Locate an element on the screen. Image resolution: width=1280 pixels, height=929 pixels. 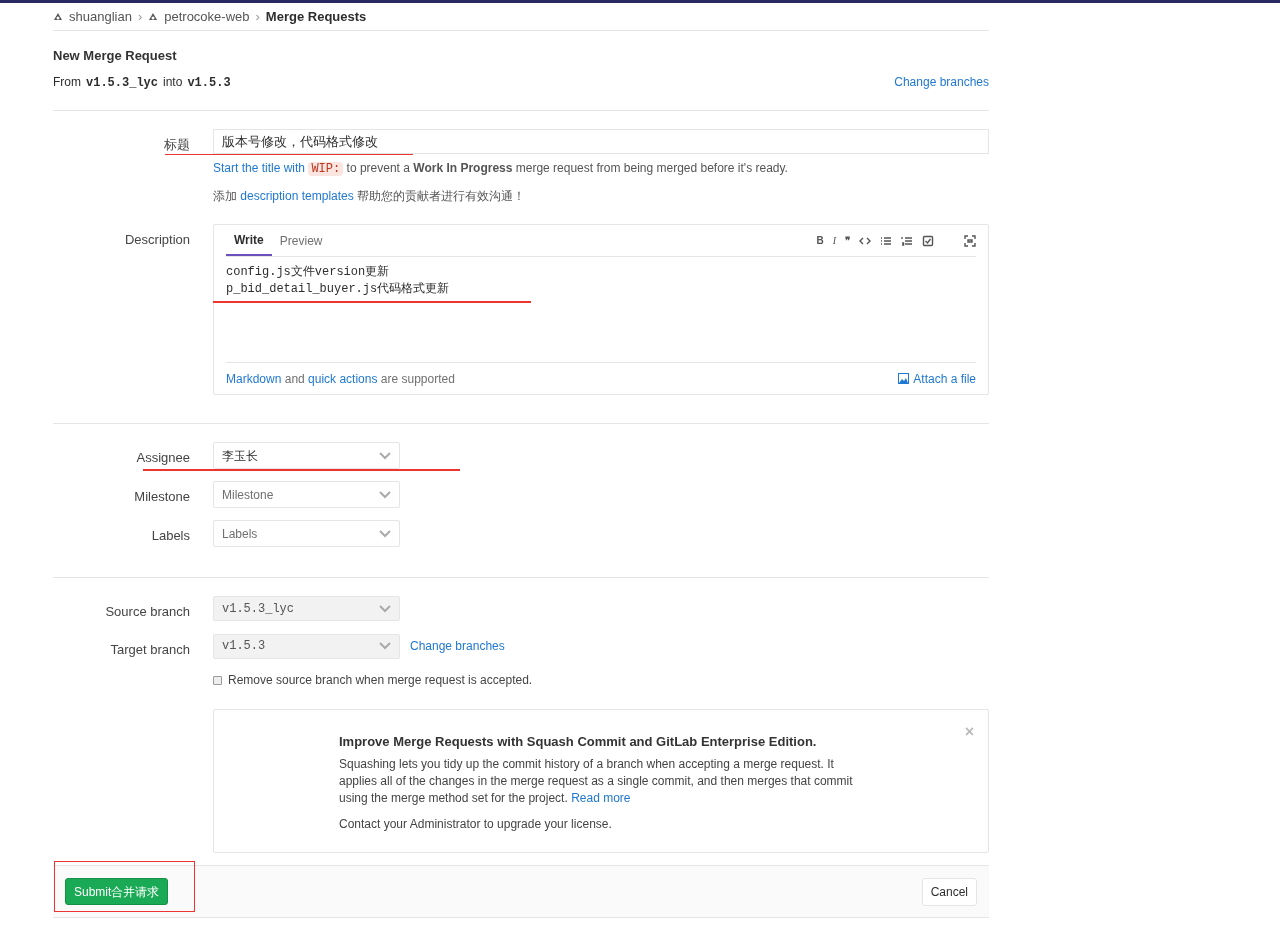
editor-tab: Write is located at coordinates (249, 240).